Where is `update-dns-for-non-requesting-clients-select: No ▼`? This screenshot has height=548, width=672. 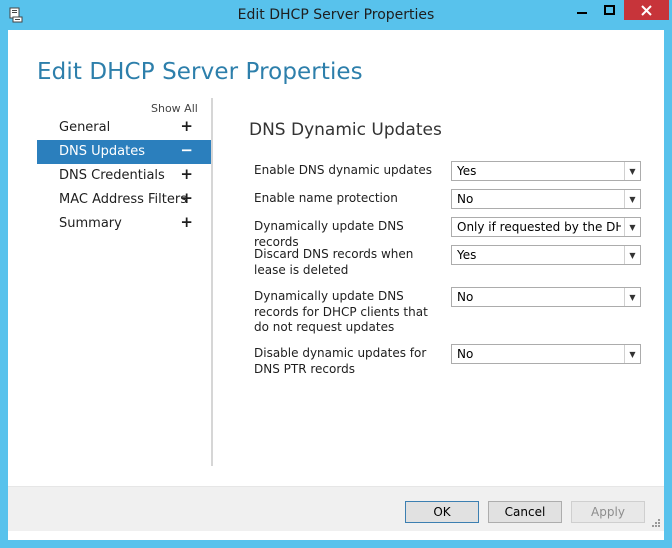 update-dns-for-non-requesting-clients-select: No ▼ is located at coordinates (546, 297).